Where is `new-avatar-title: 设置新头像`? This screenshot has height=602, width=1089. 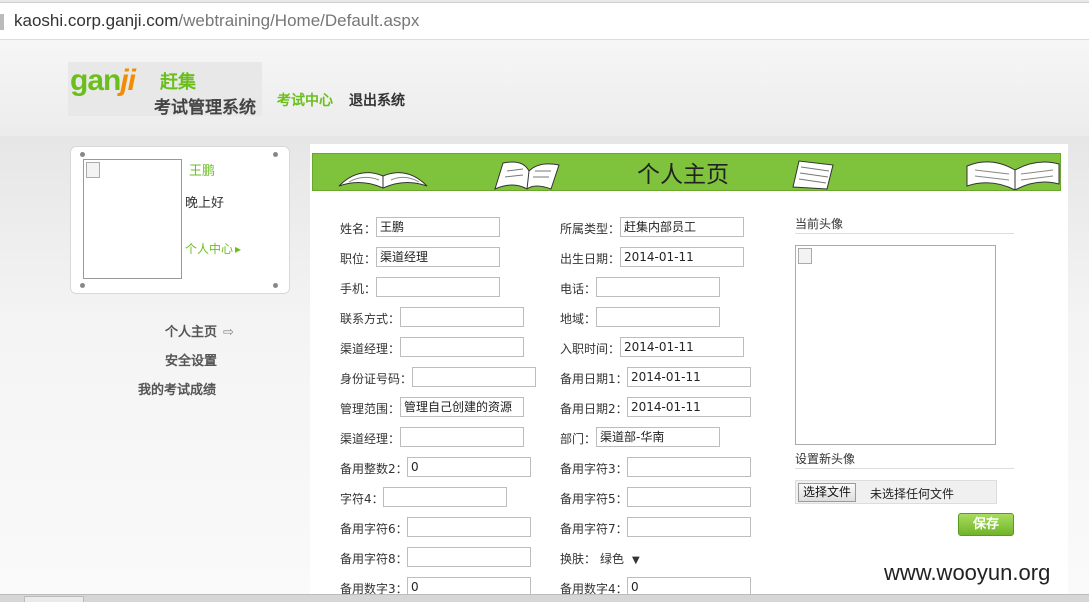
new-avatar-title: 设置新头像 is located at coordinates (825, 459).